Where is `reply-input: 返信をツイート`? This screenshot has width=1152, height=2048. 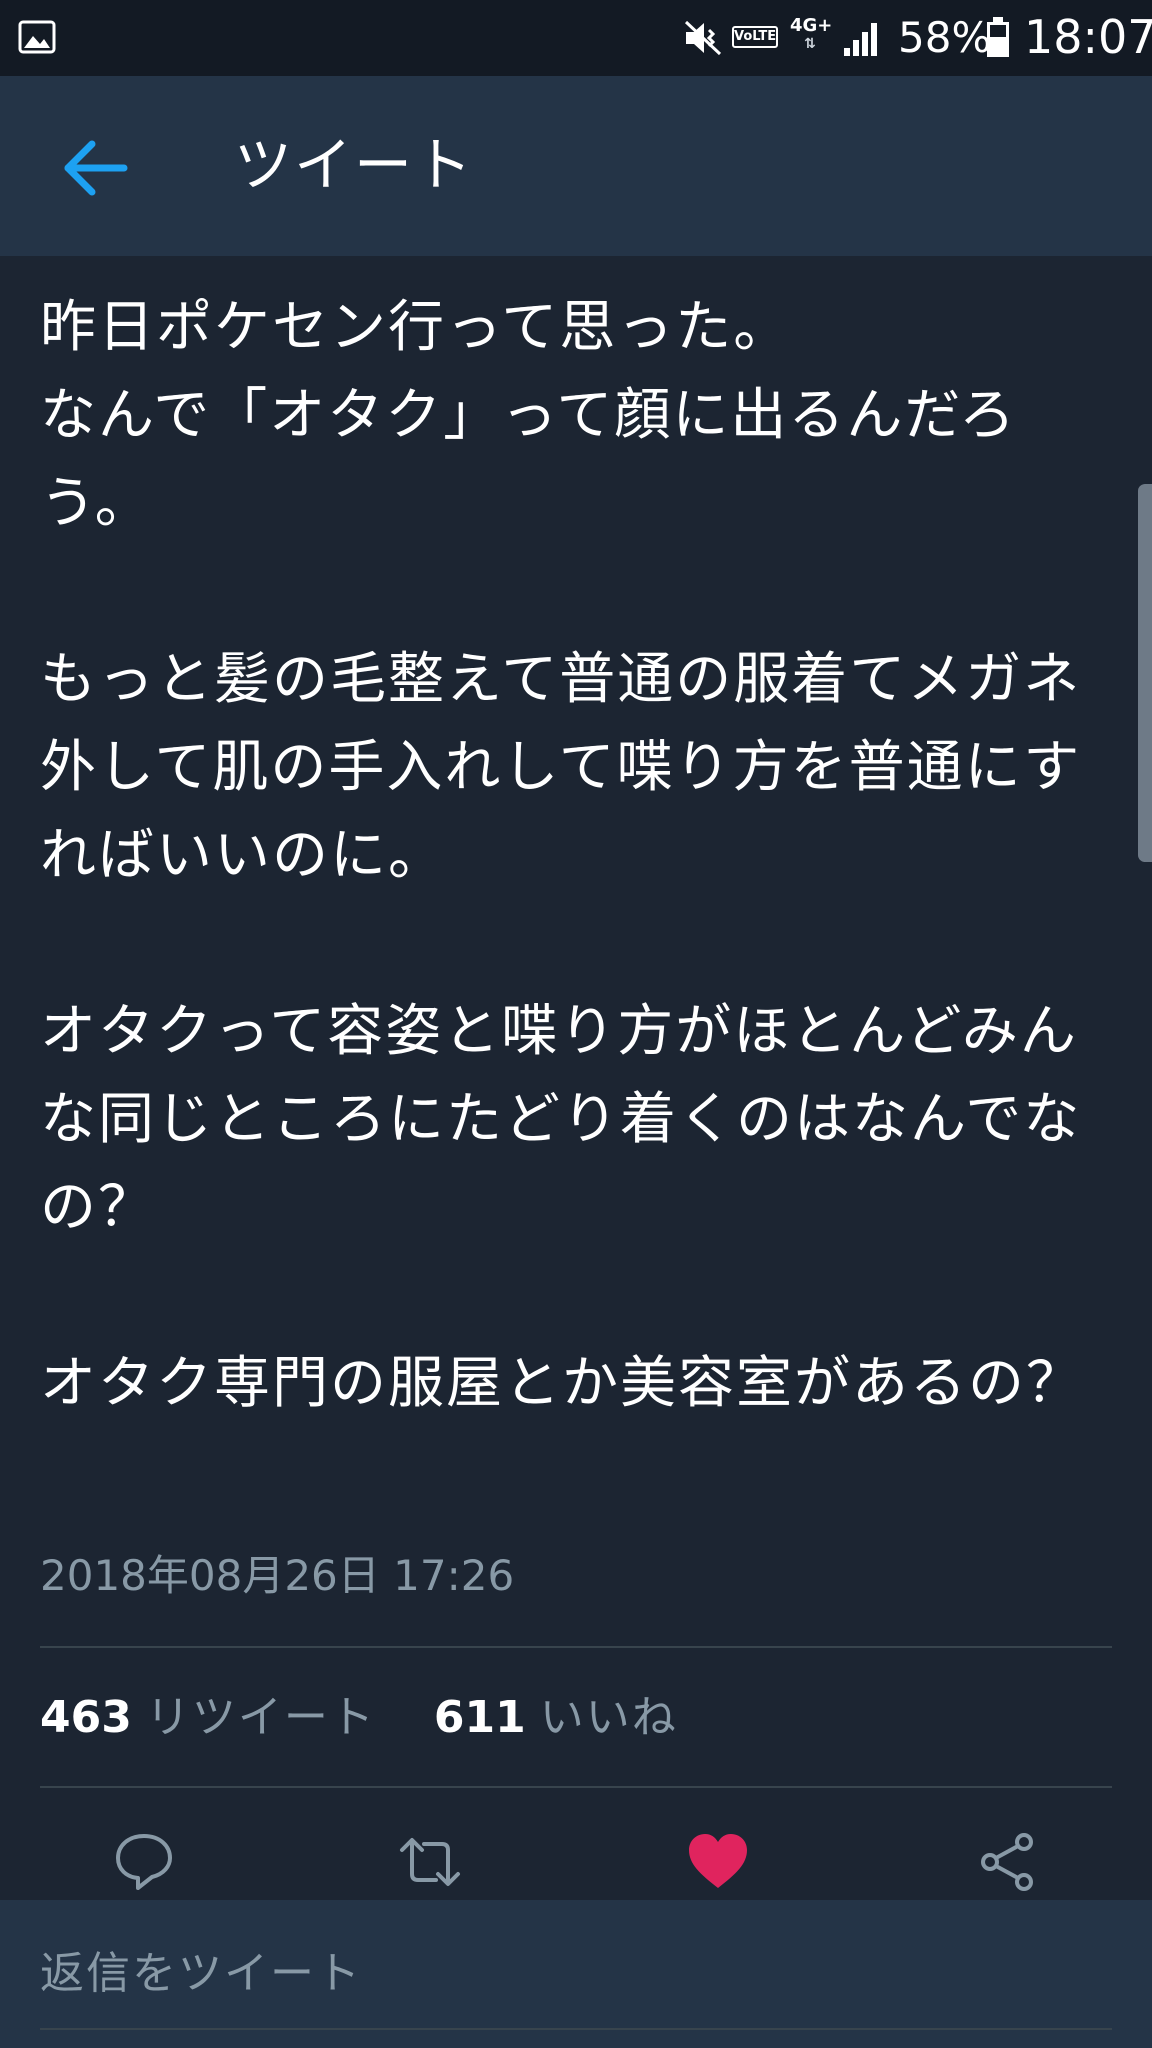
reply-input: 返信をツイート is located at coordinates (201, 1974).